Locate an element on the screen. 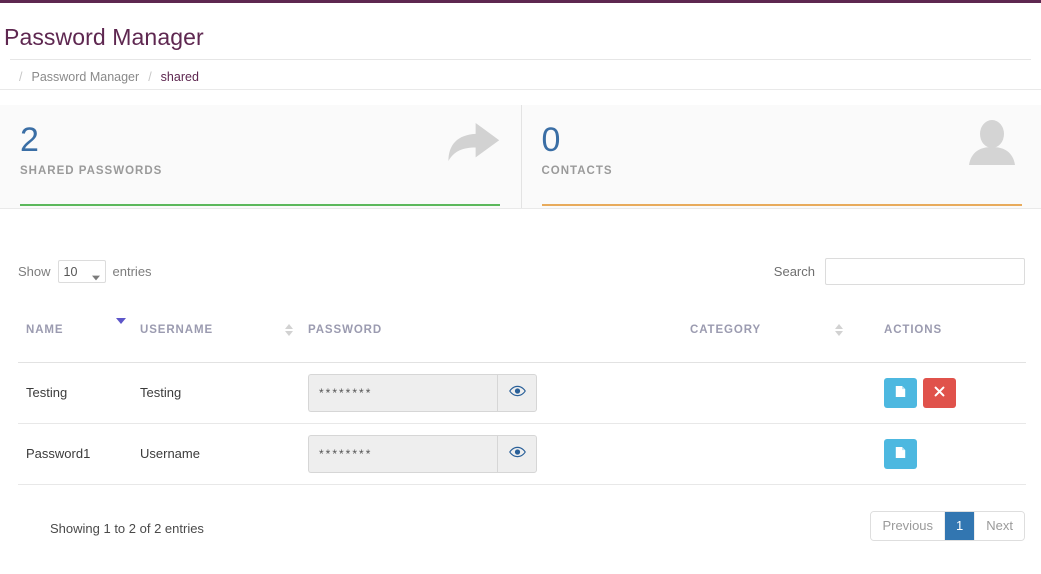 This screenshot has width=1041, height=574. search-input is located at coordinates (925, 271).